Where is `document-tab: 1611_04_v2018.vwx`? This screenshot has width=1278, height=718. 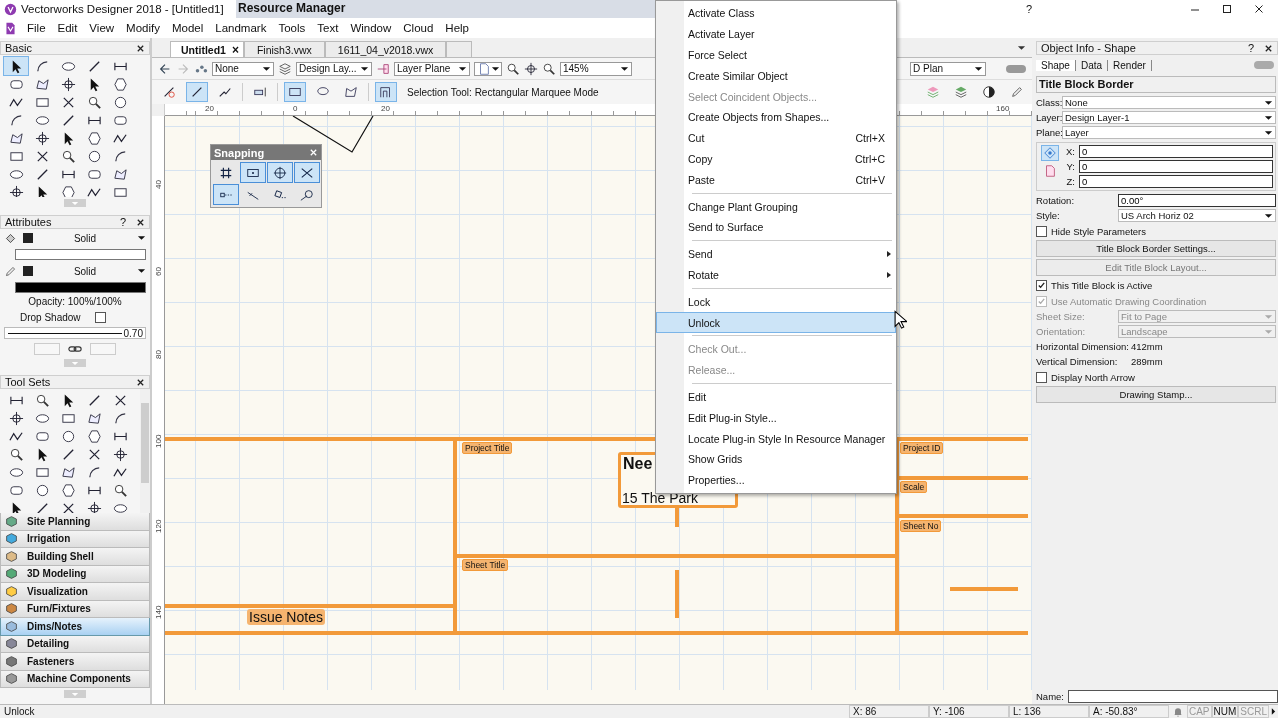
document-tab: 1611_04_v2018.vwx is located at coordinates (385, 49).